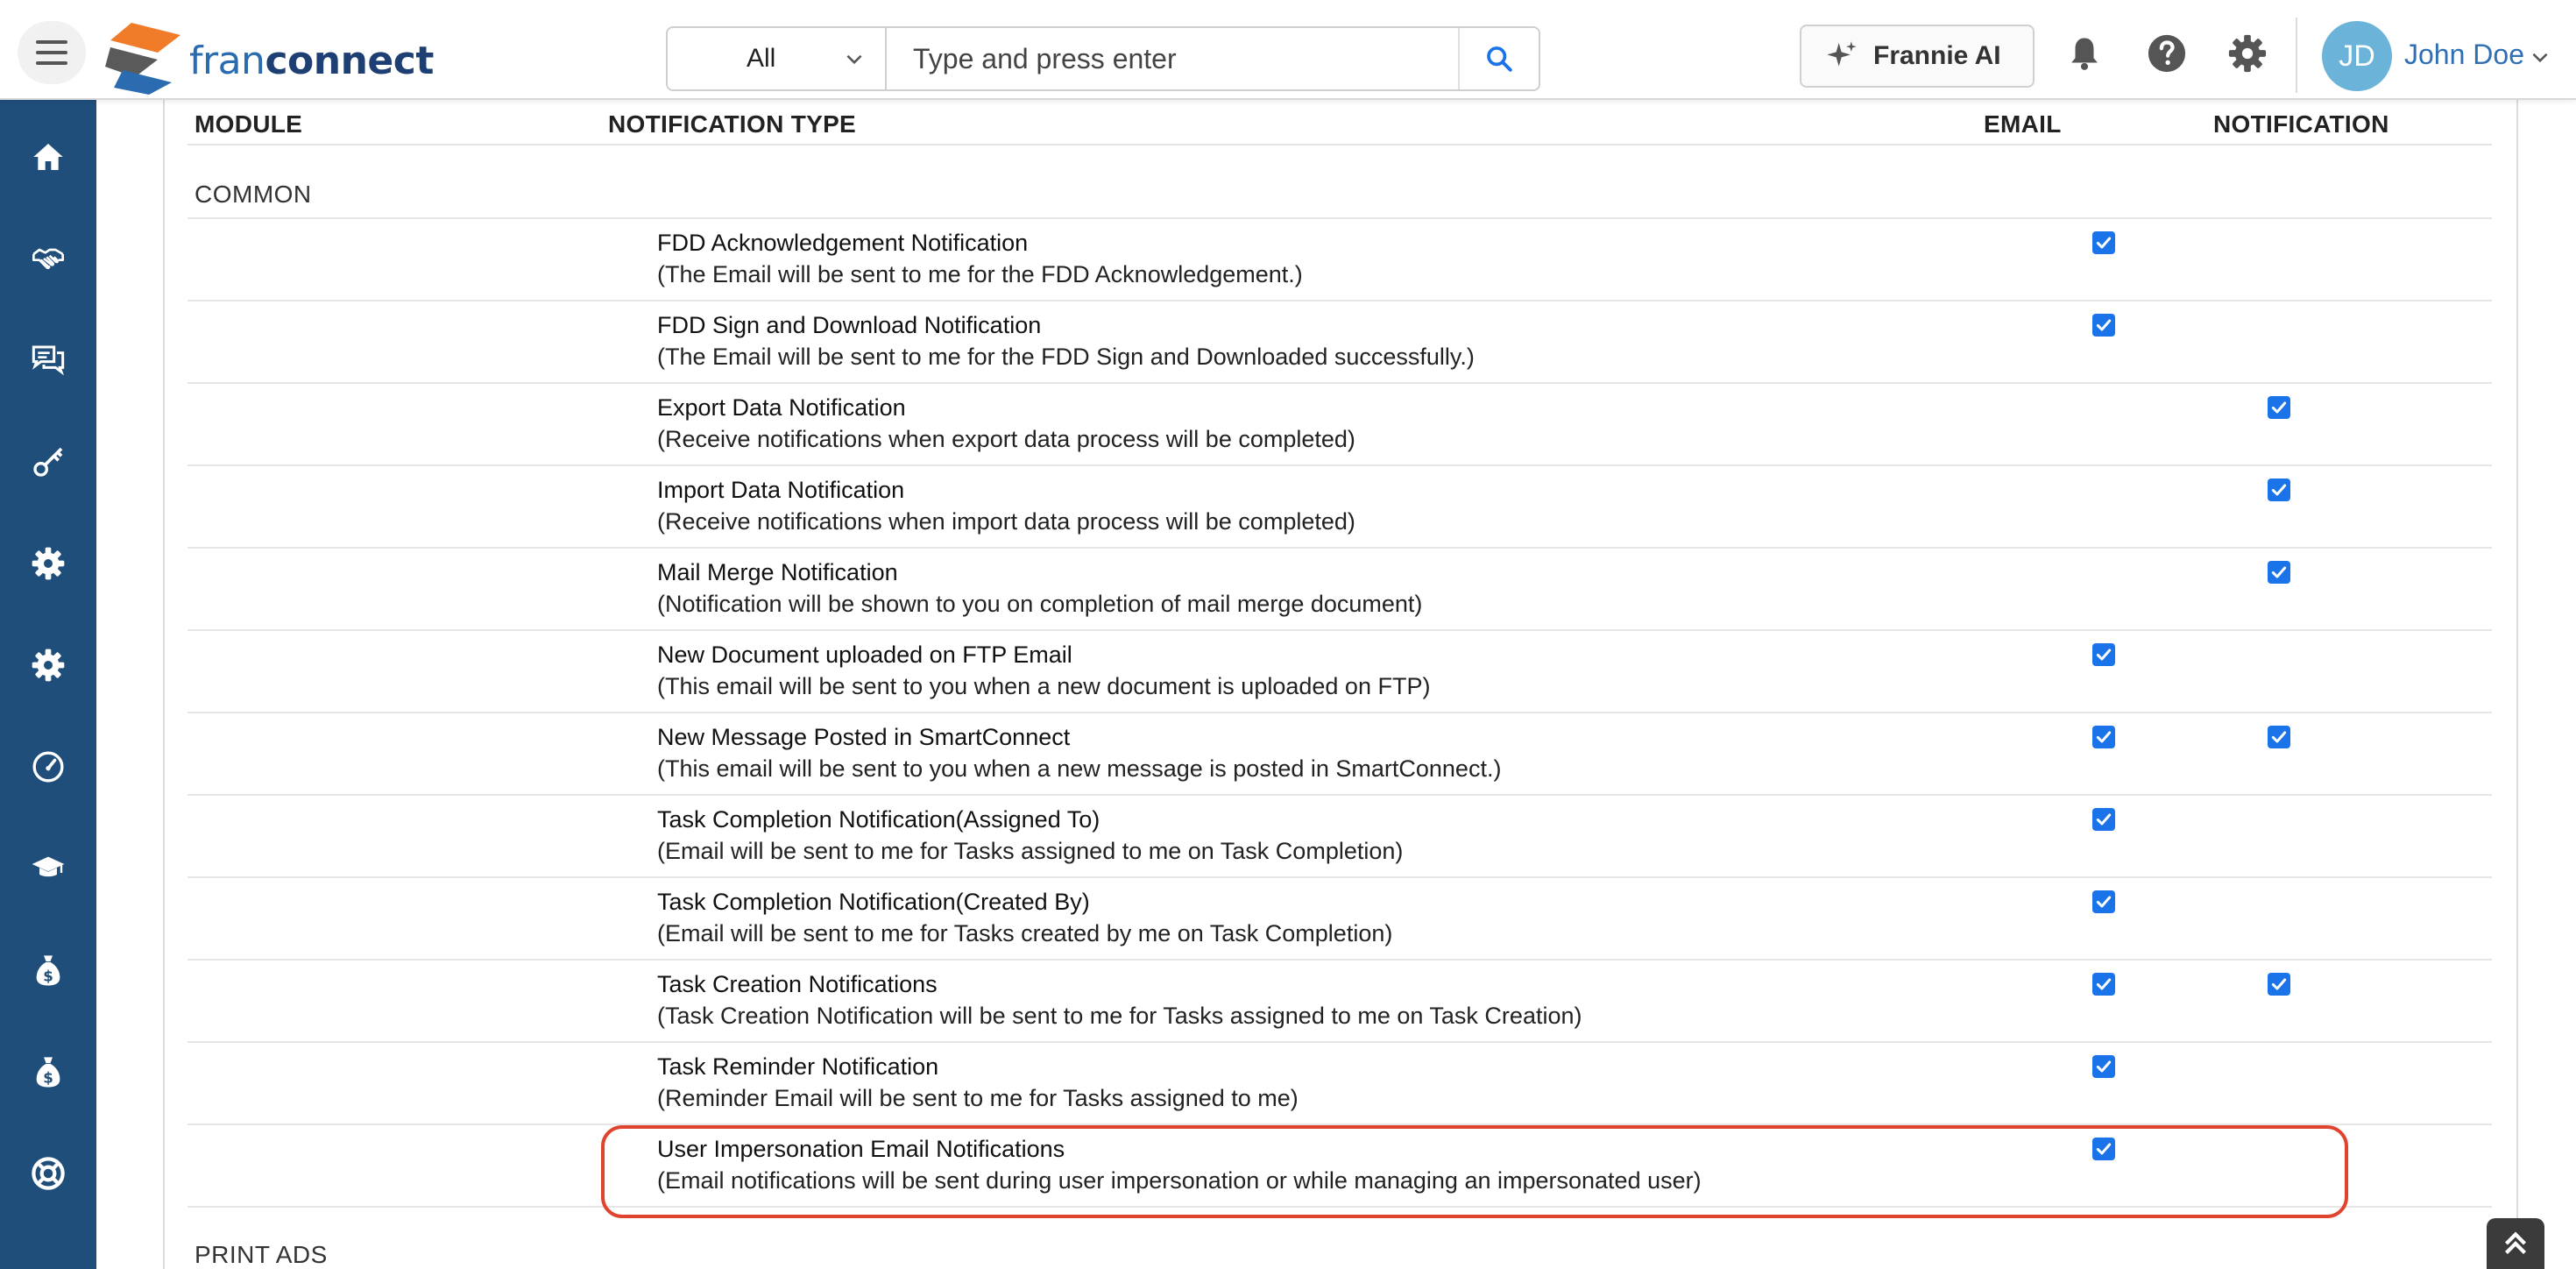 This screenshot has height=1269, width=2576. I want to click on notification-title: User Impersonation Email Notifications, so click(861, 1149).